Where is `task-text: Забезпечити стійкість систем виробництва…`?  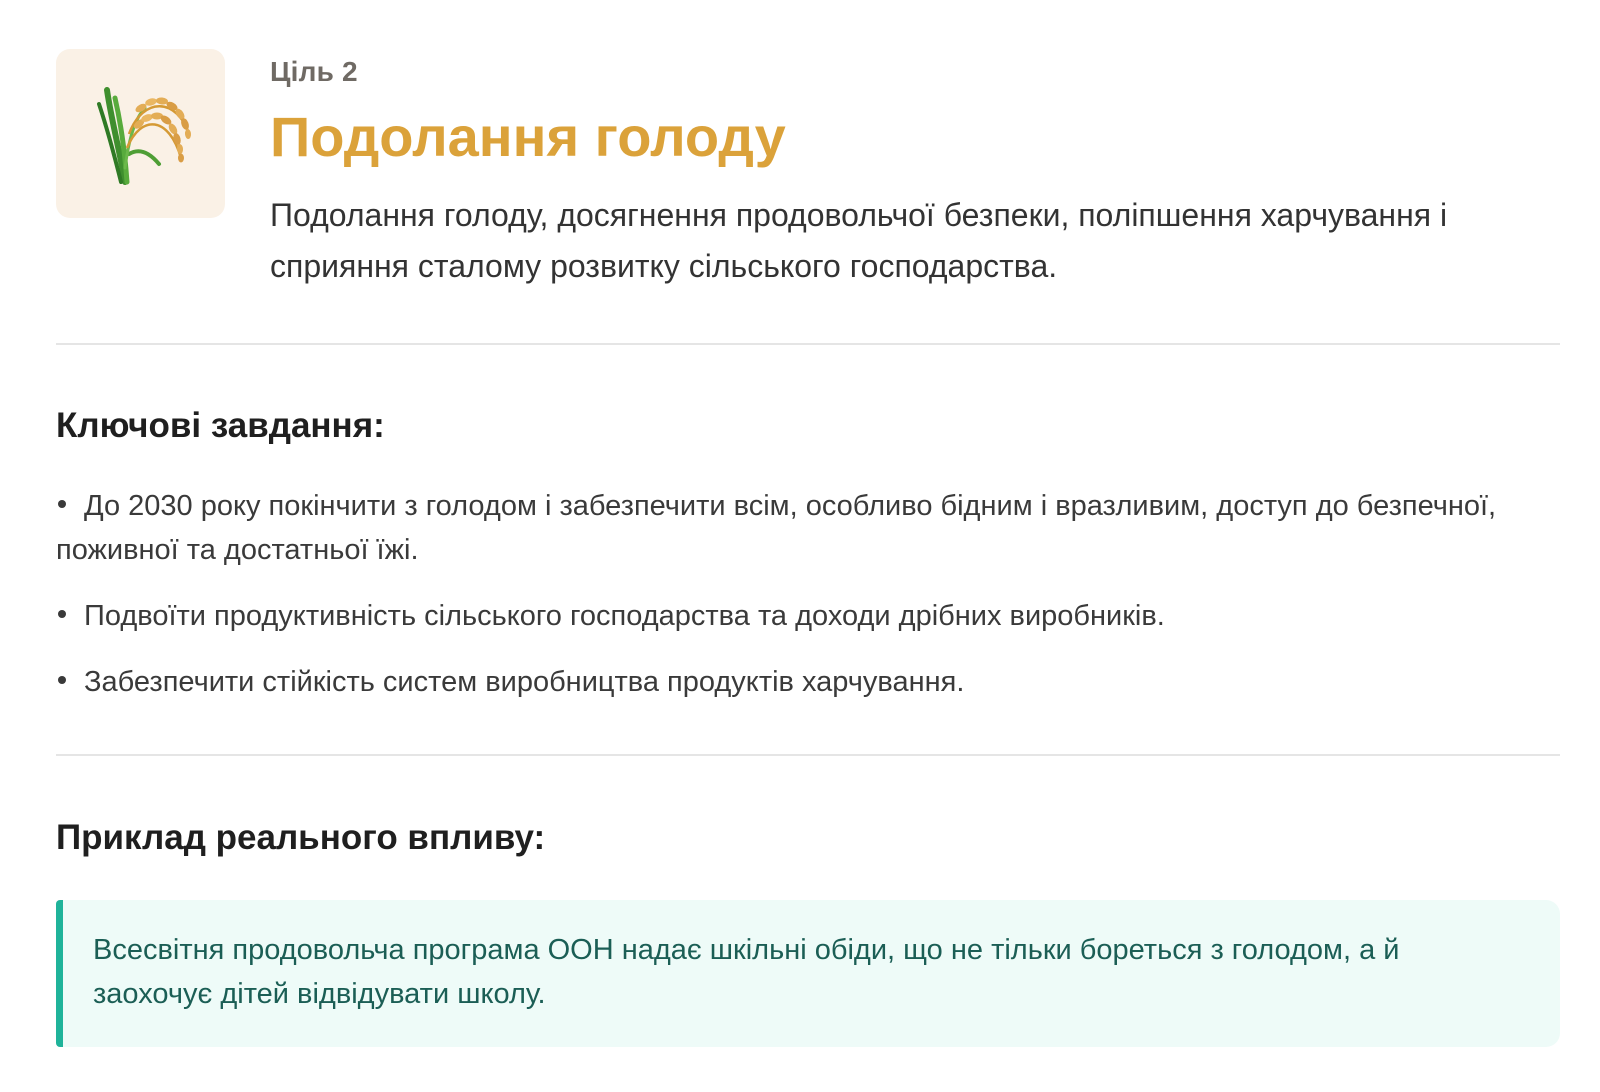 task-text: Забезпечити стійкість систем виробництва… is located at coordinates (524, 682).